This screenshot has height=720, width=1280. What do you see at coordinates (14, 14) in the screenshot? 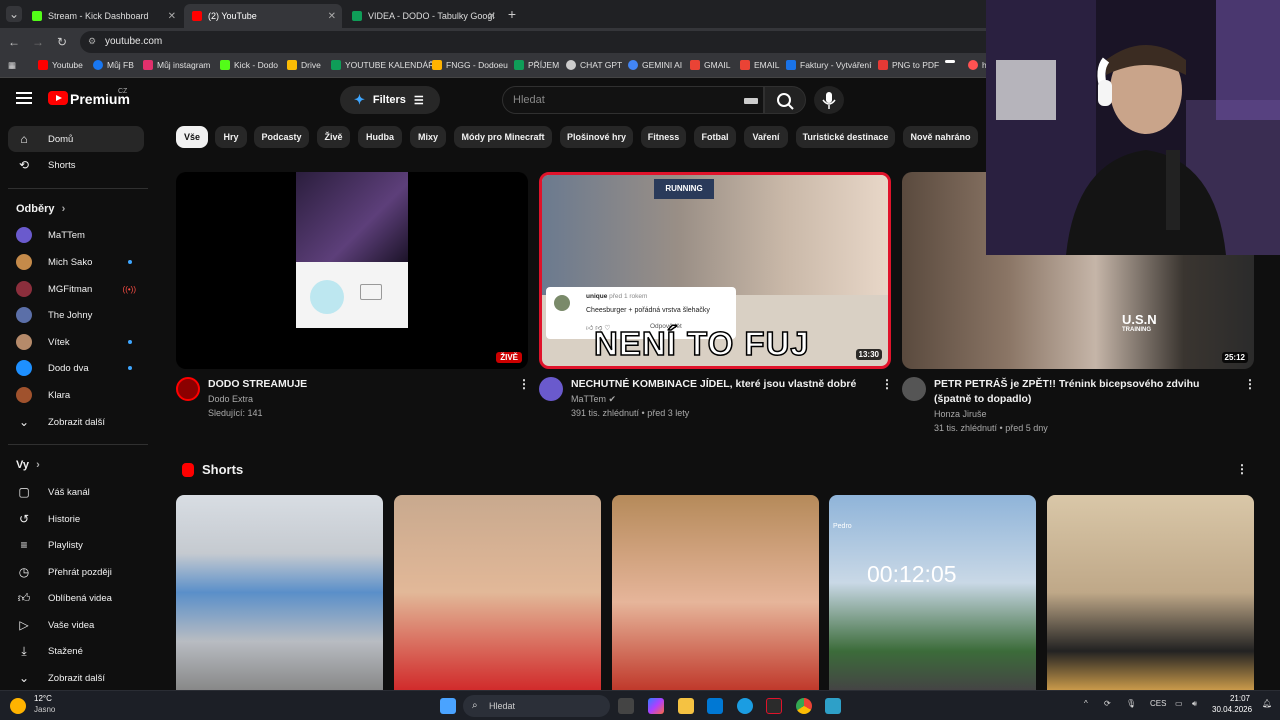
I see `tab-list-chevron-icon: ⌄` at bounding box center [14, 14].